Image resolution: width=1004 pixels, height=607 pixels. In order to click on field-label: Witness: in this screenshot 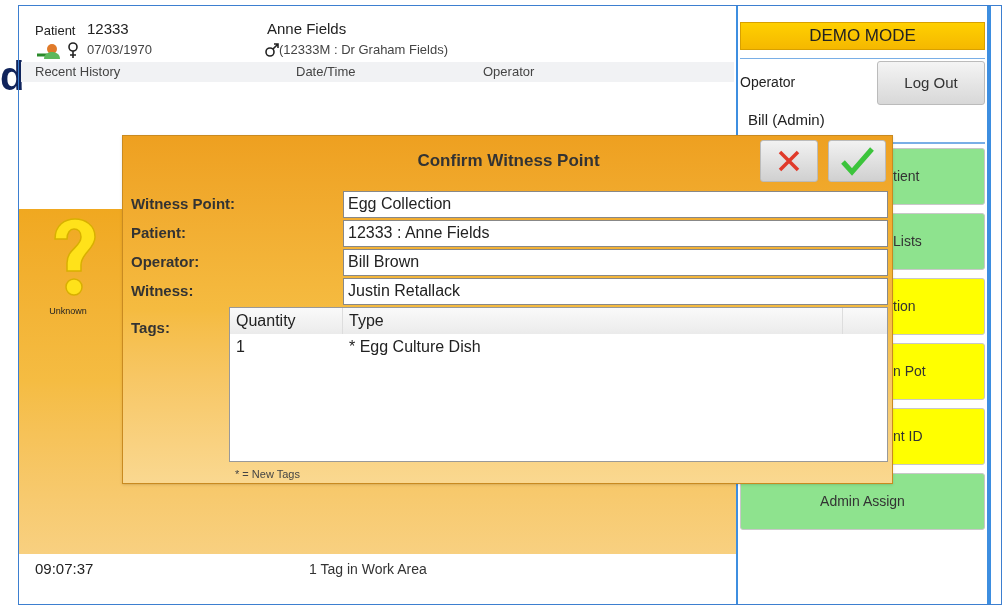, I will do `click(162, 290)`.